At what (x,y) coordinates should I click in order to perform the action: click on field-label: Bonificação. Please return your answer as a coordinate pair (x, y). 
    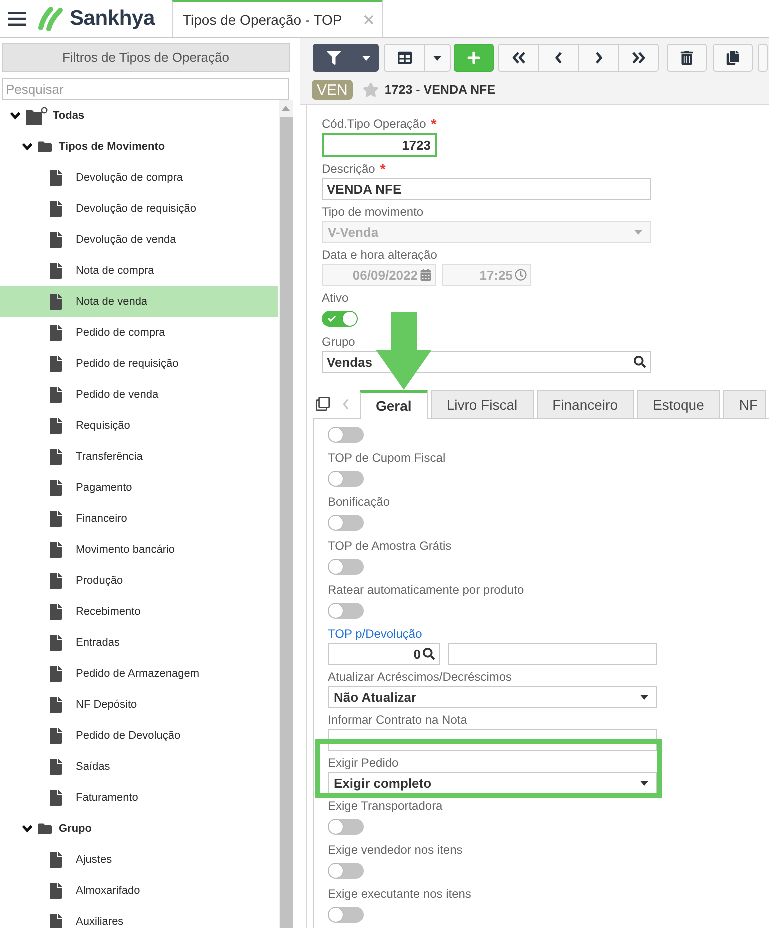
    Looking at the image, I should click on (359, 502).